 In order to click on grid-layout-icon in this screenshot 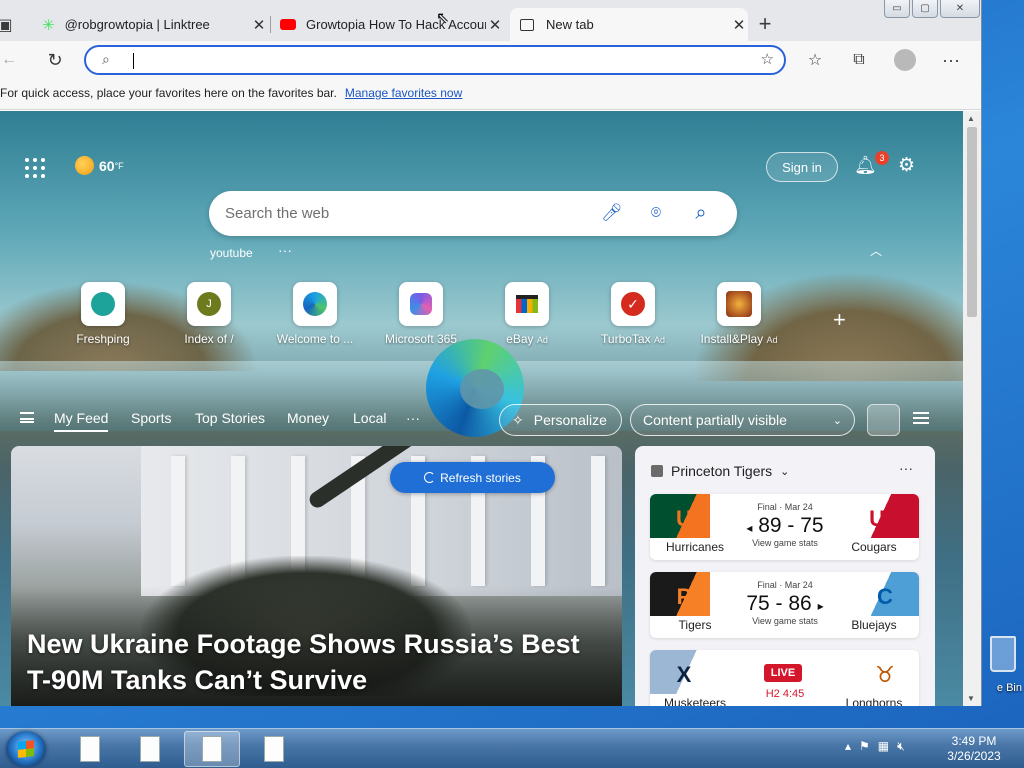, I will do `click(883, 420)`.